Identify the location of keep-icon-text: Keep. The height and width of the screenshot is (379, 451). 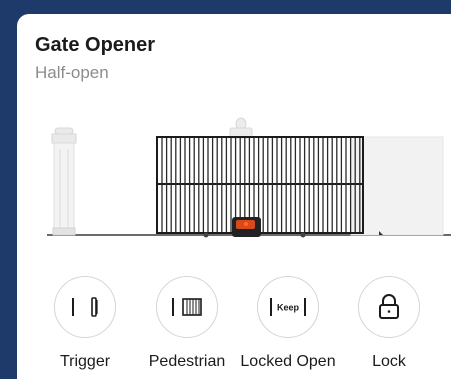
(288, 308).